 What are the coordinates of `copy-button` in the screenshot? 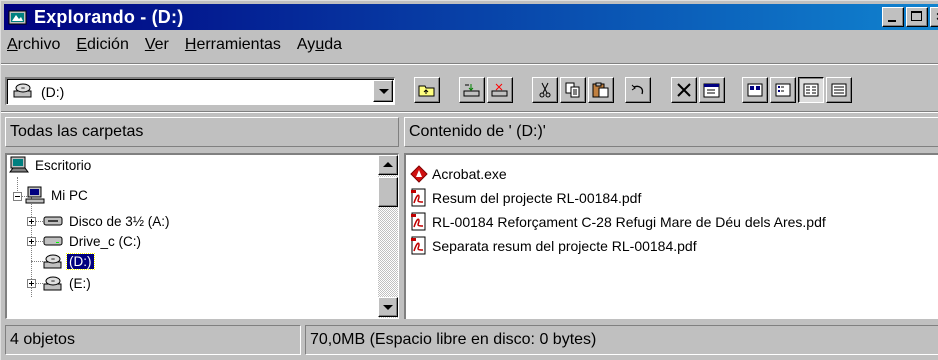 It's located at (573, 90).